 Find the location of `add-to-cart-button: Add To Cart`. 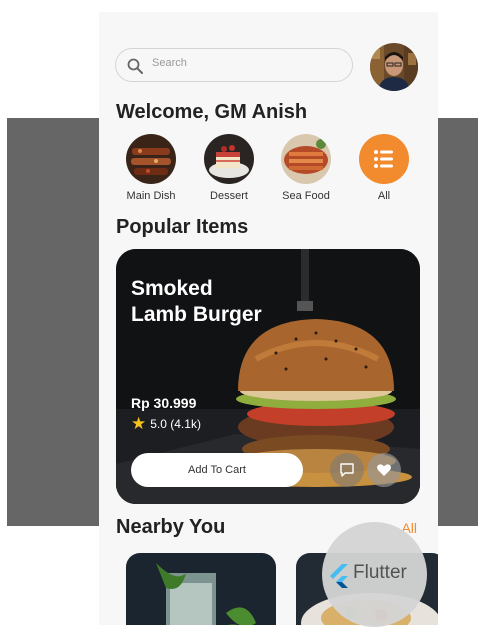

add-to-cart-button: Add To Cart is located at coordinates (217, 470).